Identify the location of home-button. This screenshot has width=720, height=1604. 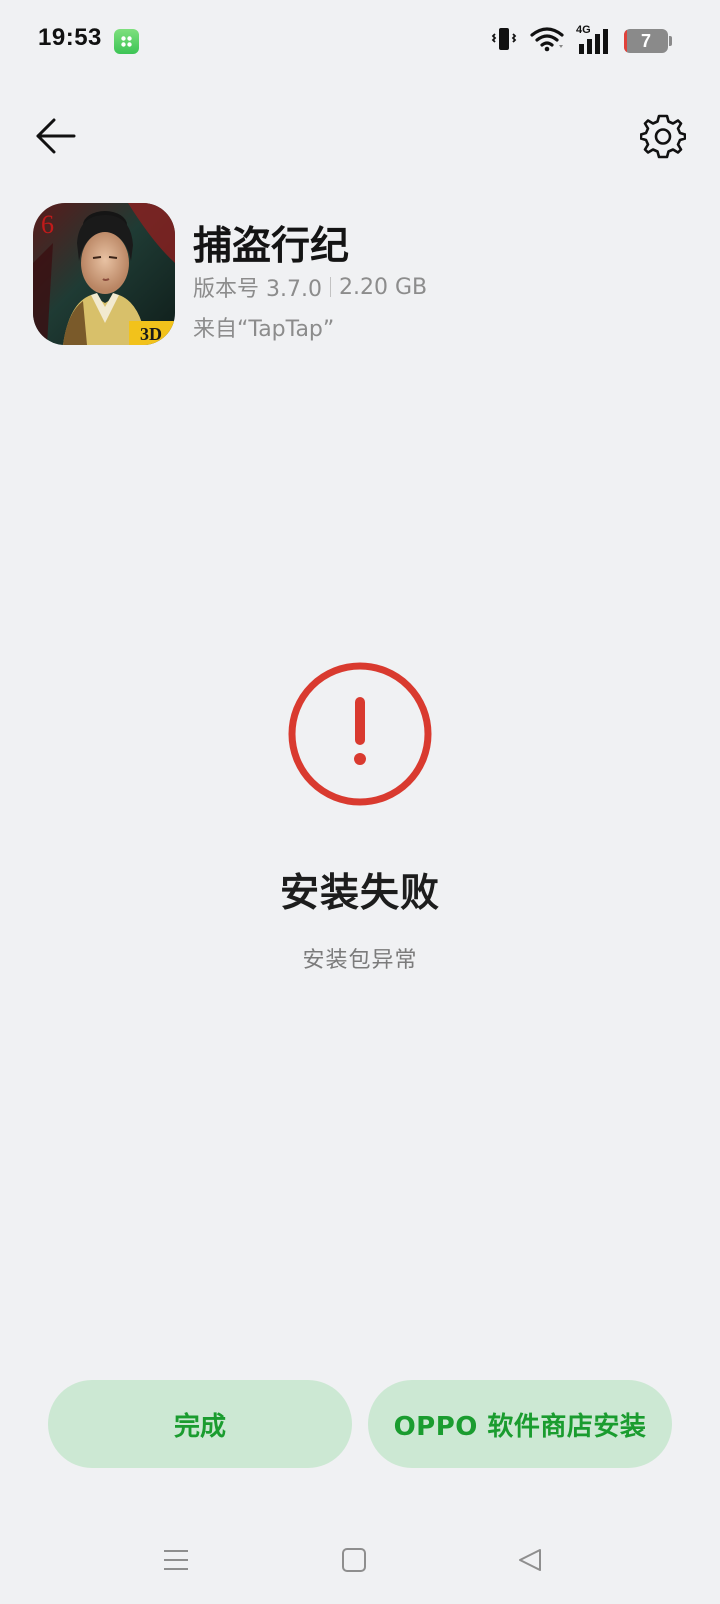
(354, 1560).